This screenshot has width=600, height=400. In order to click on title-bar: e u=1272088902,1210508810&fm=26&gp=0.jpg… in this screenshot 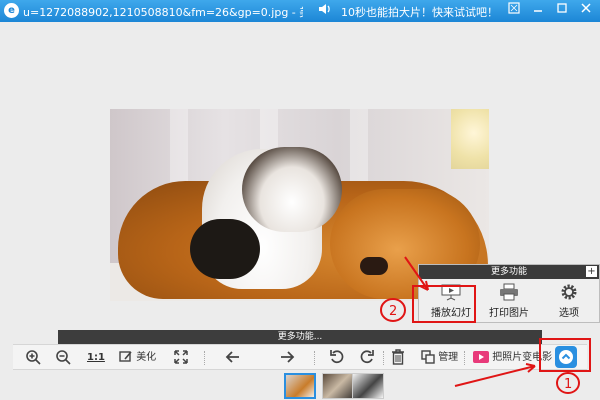, I will do `click(300, 11)`.